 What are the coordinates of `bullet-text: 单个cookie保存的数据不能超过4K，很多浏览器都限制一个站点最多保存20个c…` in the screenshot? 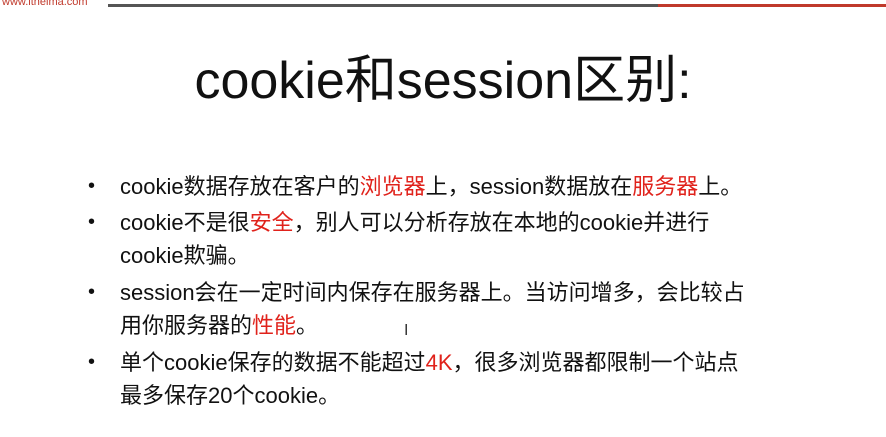 It's located at (490, 379).